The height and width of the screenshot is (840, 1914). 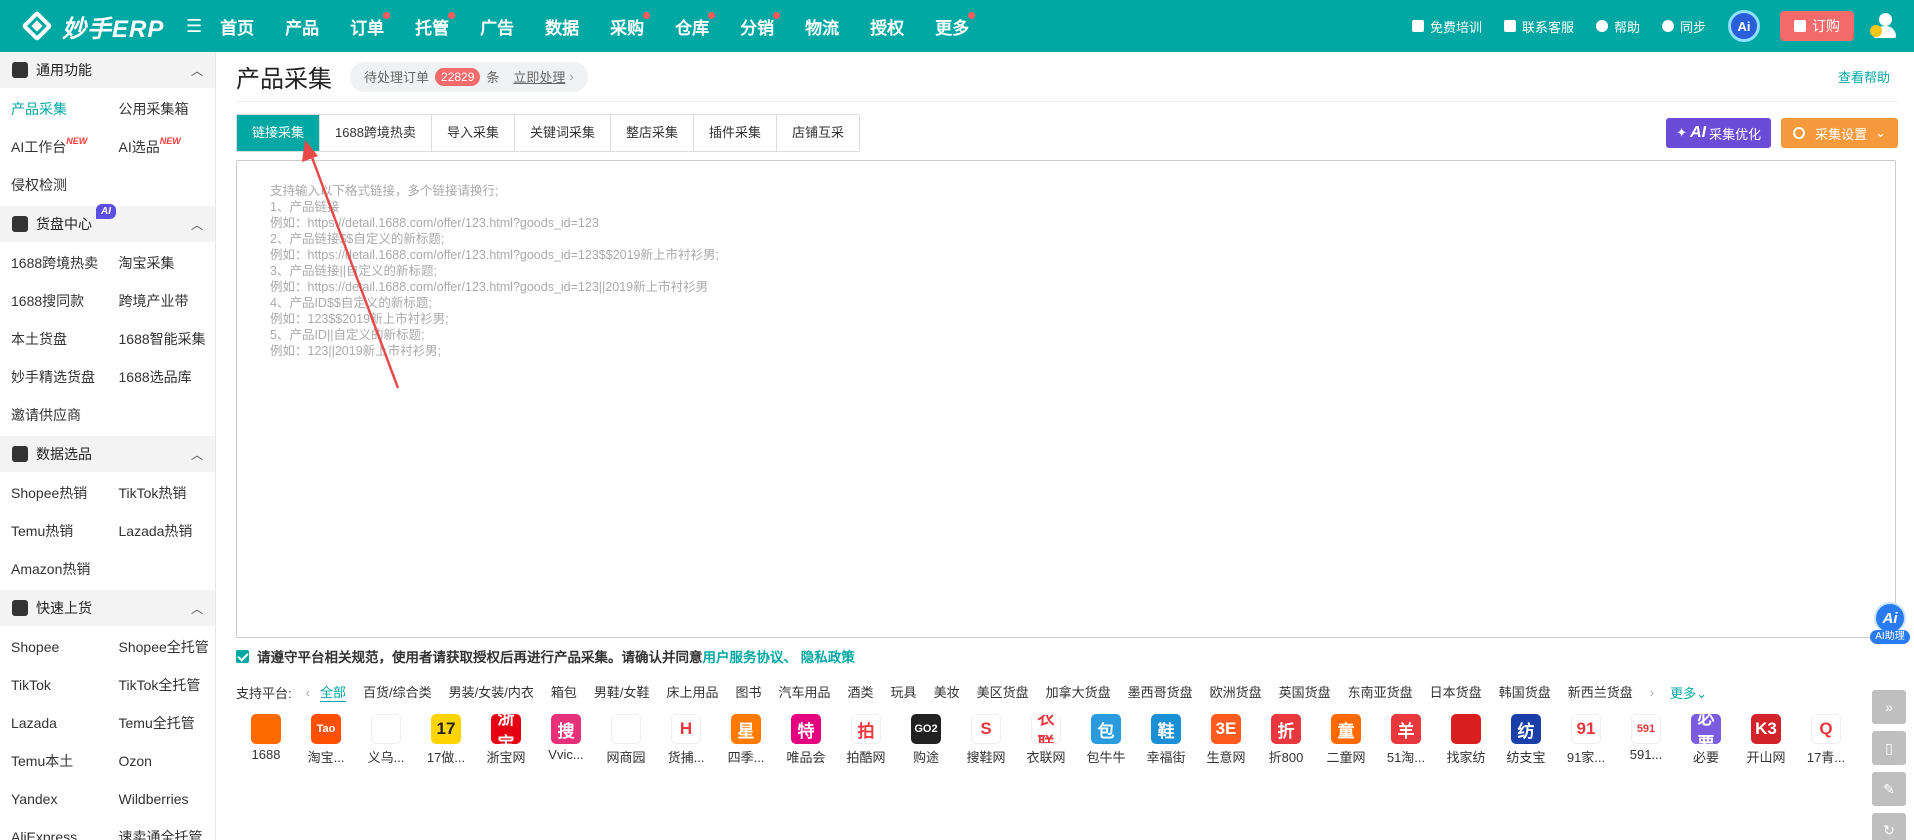 What do you see at coordinates (162, 301) in the screenshot?
I see `sidebar-item: 跨境产业带` at bounding box center [162, 301].